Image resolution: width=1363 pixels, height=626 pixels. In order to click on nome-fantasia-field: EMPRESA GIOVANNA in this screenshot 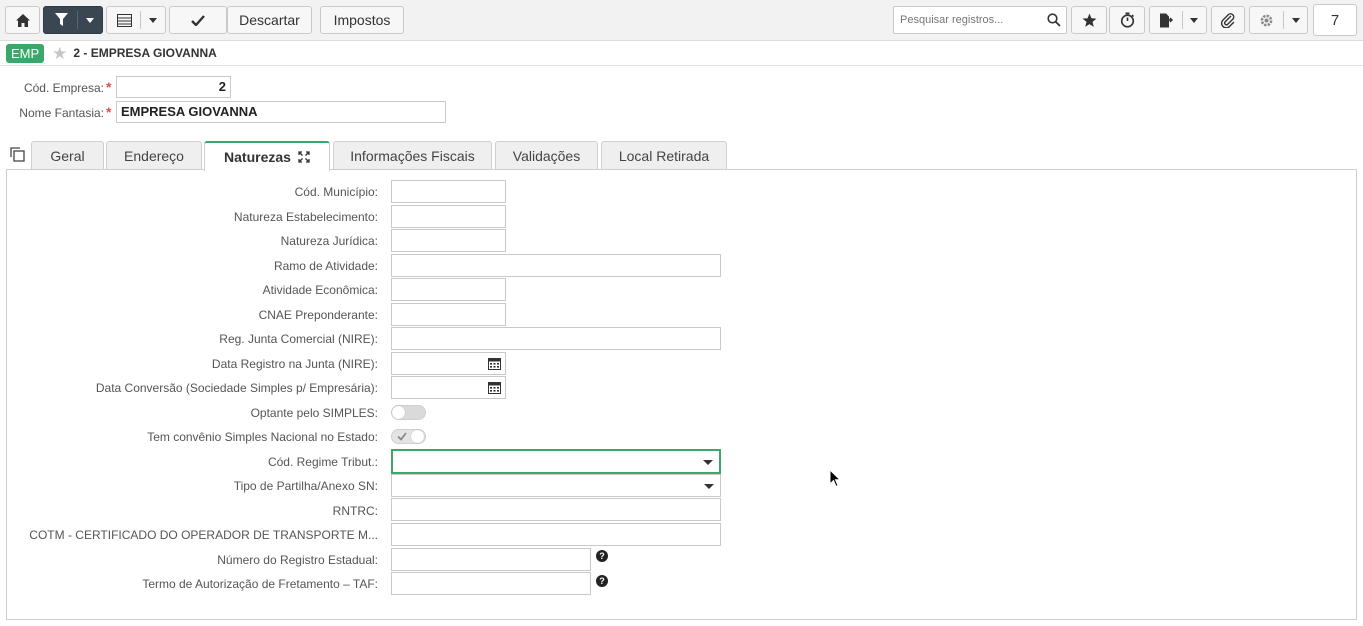, I will do `click(281, 112)`.